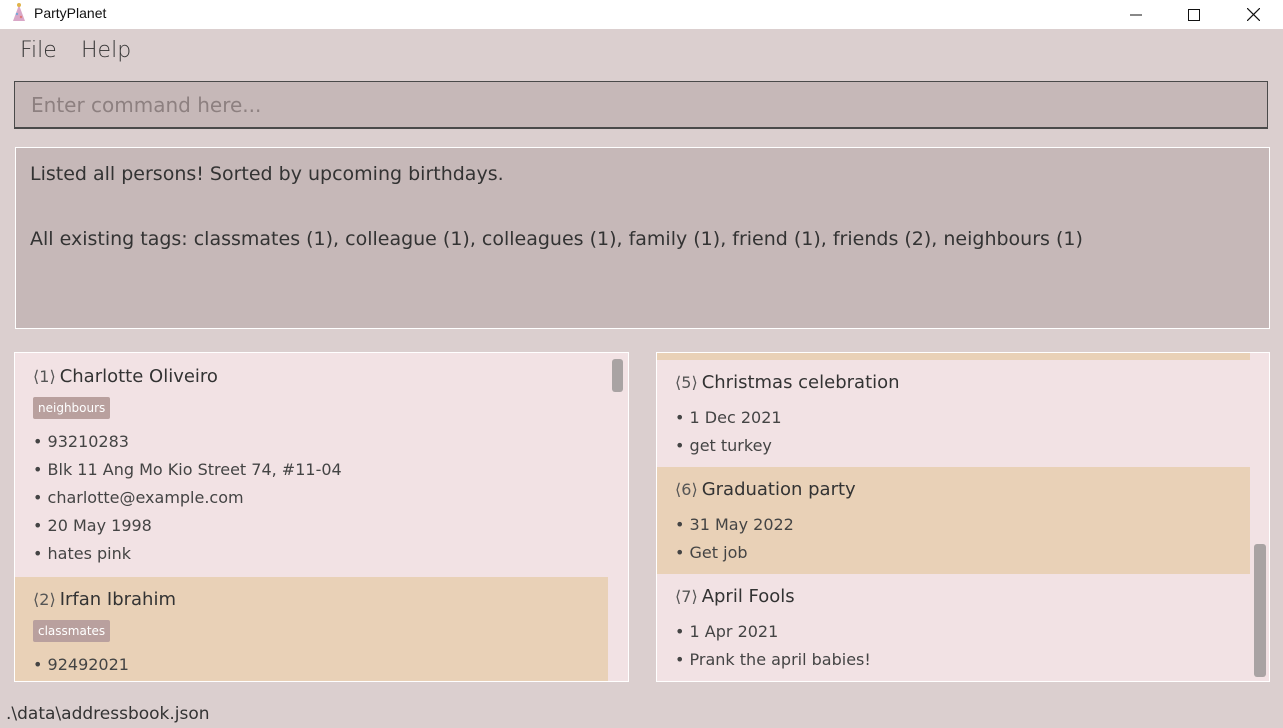  Describe the element at coordinates (617, 375) in the screenshot. I see `person-list-scrollbar` at that location.